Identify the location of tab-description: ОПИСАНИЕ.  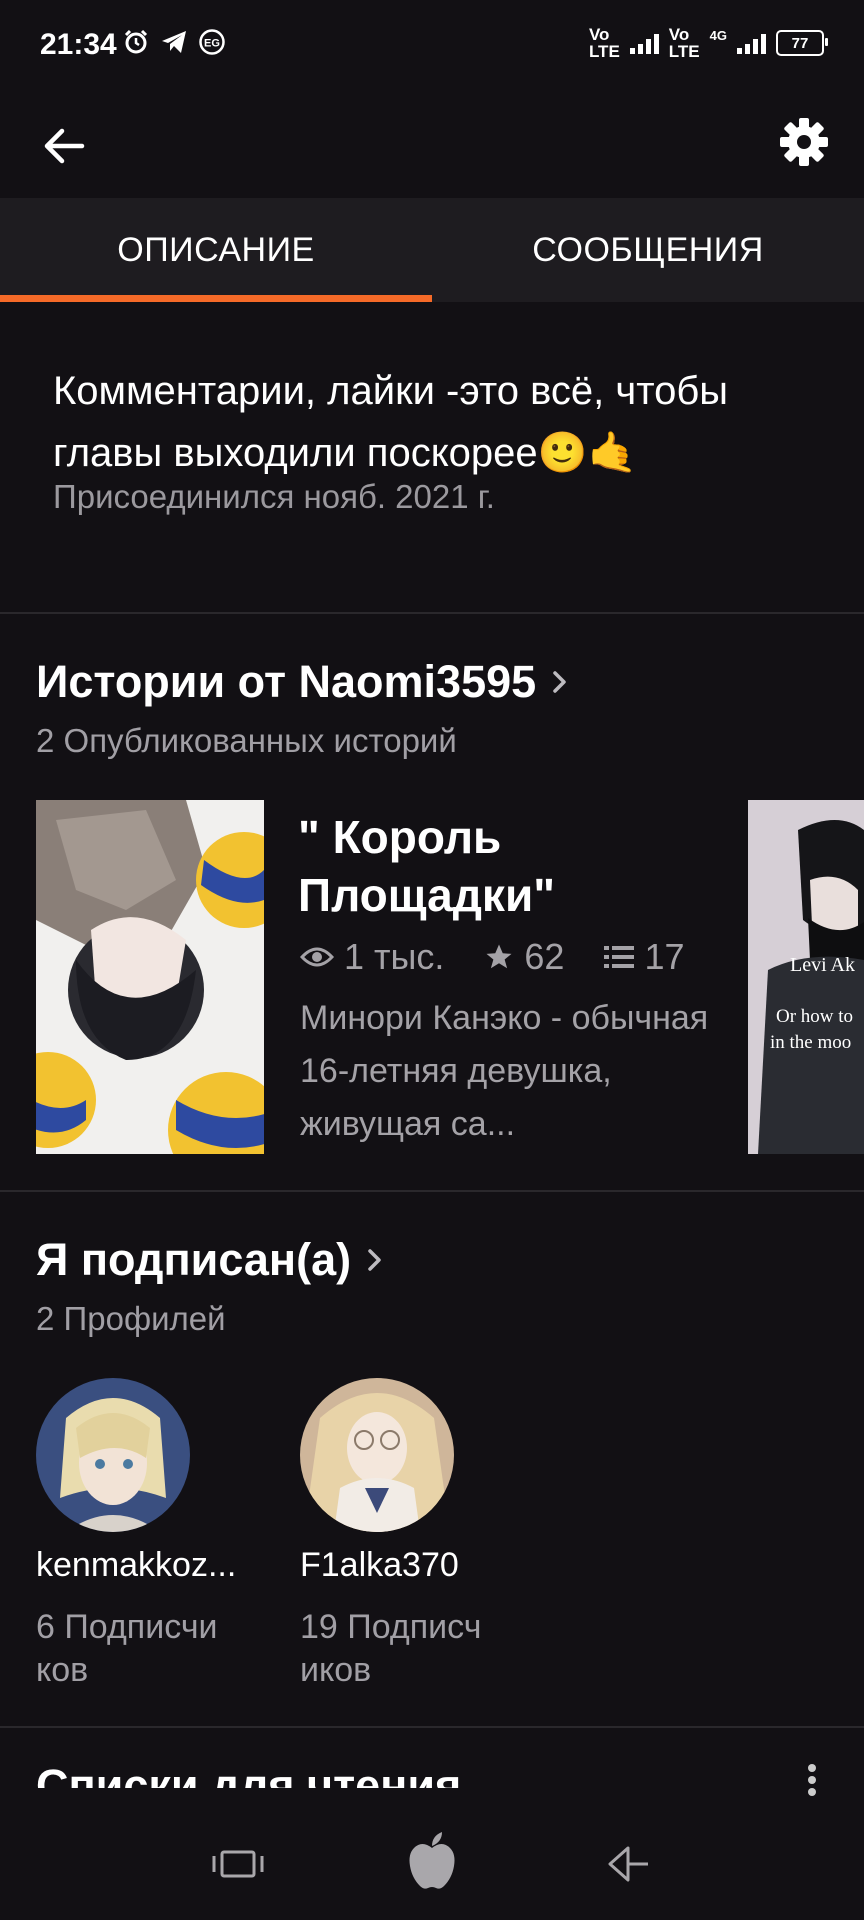
(216, 250).